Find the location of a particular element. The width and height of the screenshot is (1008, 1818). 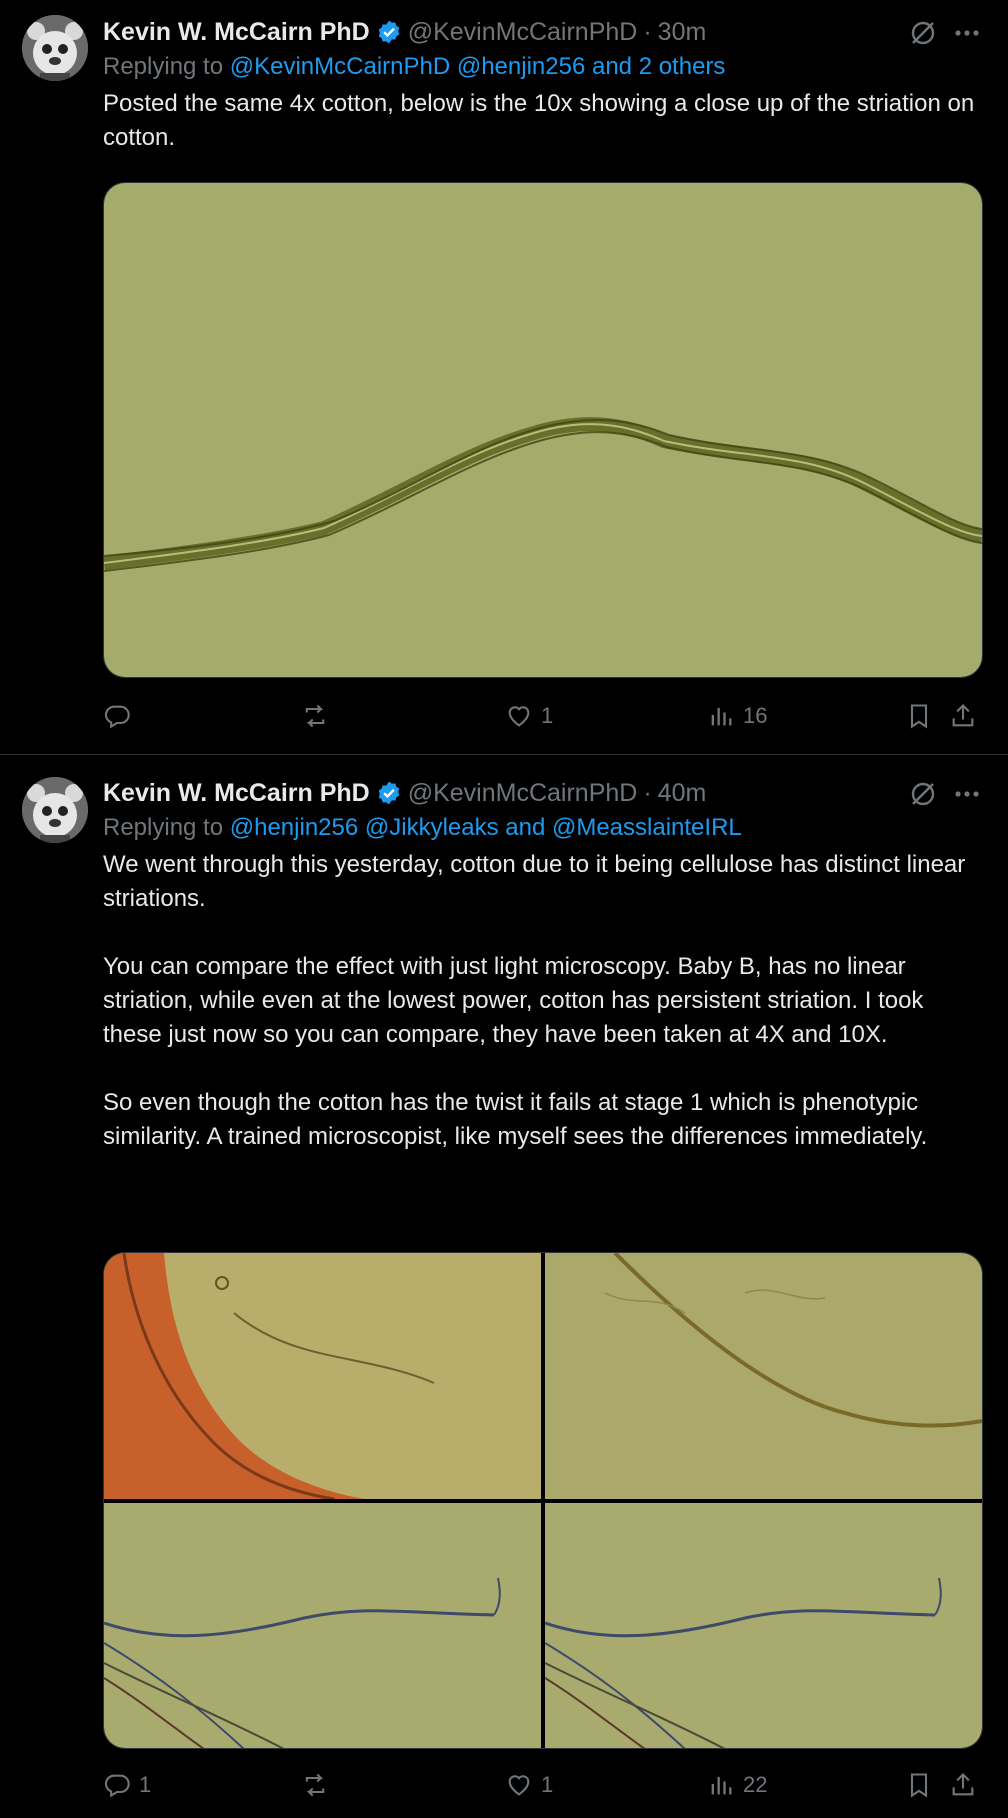

baby-b-fiber-10x-image is located at coordinates (763, 1376).